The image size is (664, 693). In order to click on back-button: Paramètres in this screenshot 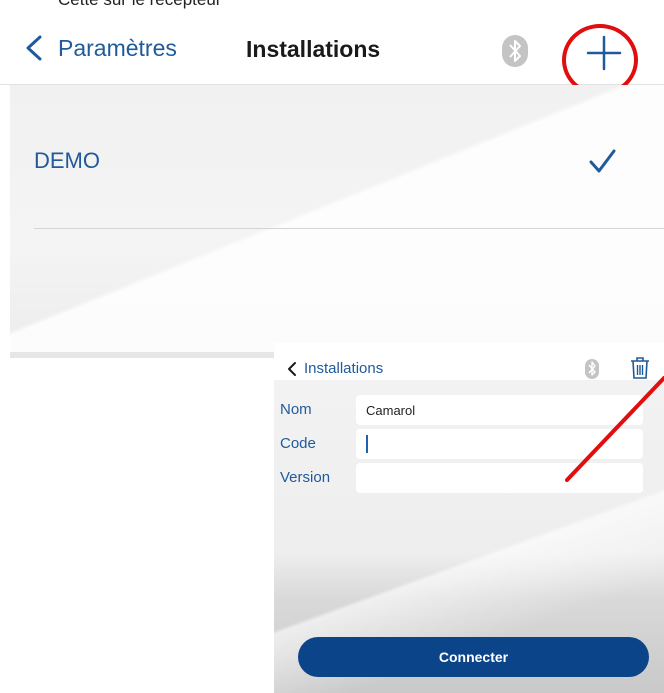, I will do `click(99, 48)`.